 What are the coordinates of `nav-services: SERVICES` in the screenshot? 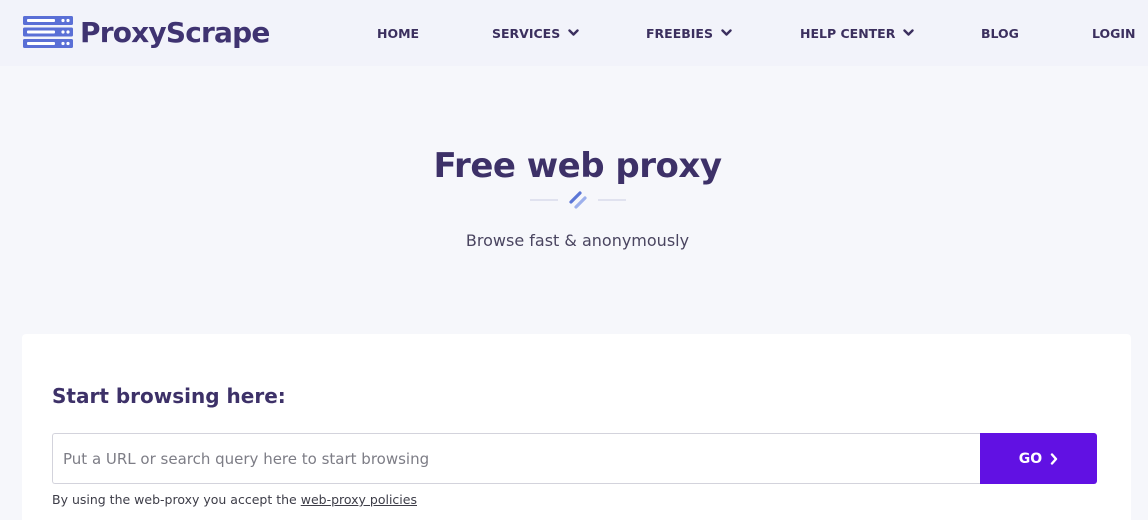 It's located at (535, 33).